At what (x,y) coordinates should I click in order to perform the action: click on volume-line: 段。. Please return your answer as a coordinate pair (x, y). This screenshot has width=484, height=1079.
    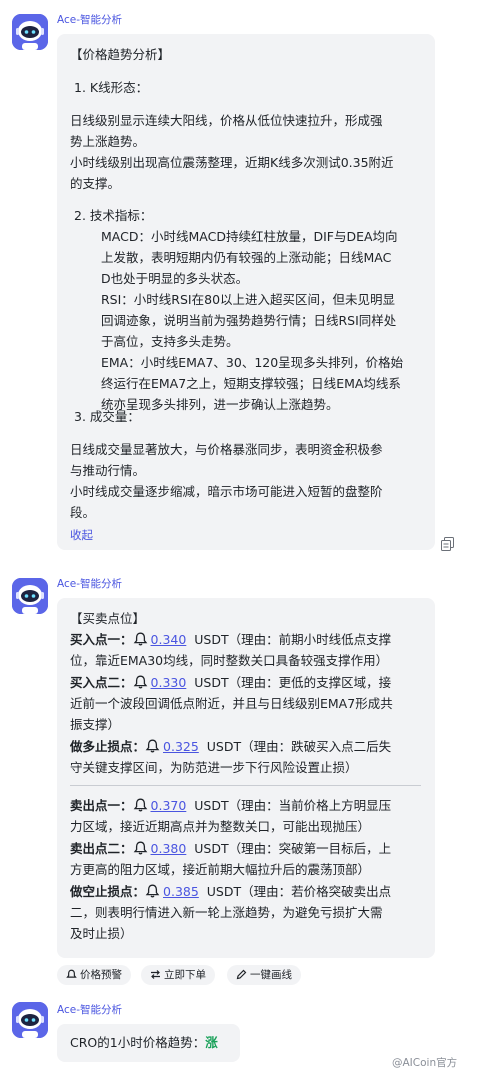
    Looking at the image, I should click on (83, 512).